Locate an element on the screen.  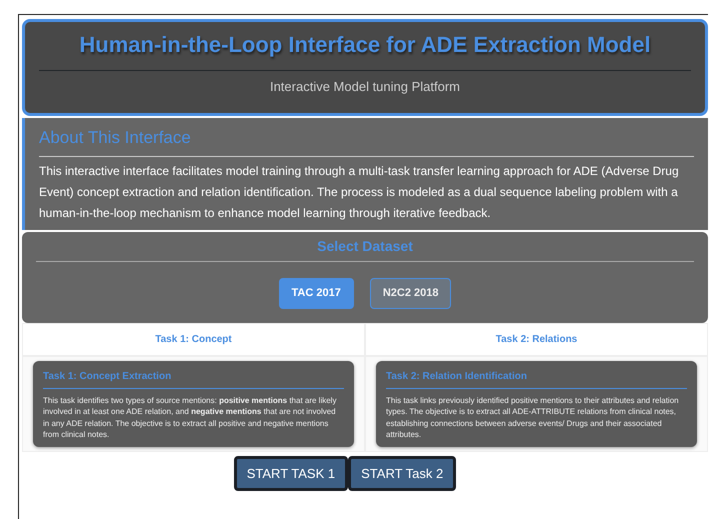
page-title: Human-in-the-Loop Interface for ADE Extraction Model is located at coordinates (365, 45).